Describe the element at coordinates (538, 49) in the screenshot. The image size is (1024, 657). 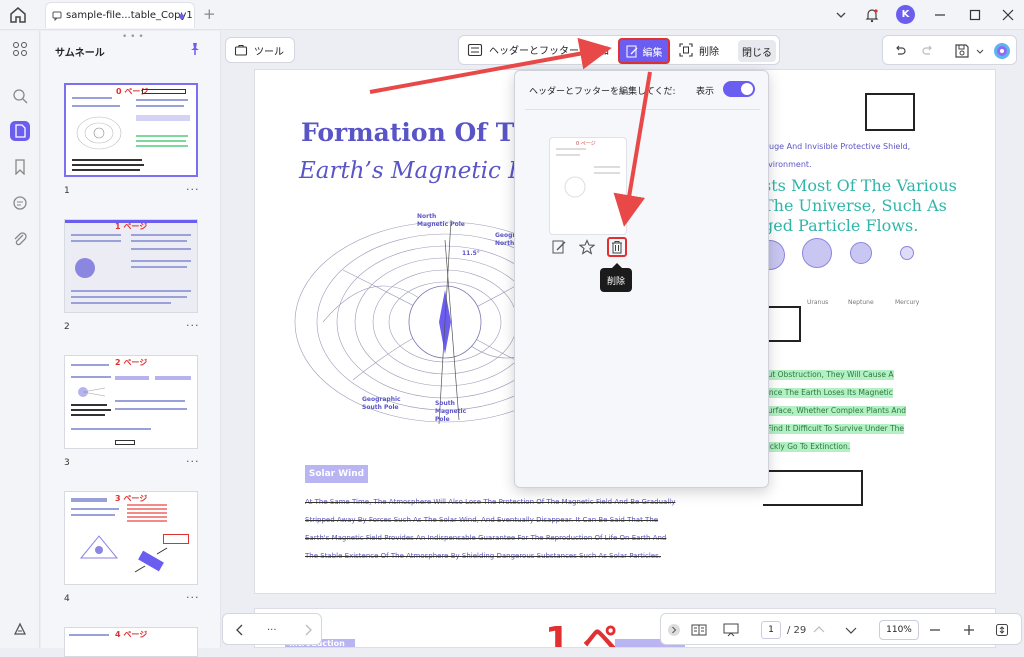
I see `add-header-footer-button: ヘッダーとフッターを追加` at that location.